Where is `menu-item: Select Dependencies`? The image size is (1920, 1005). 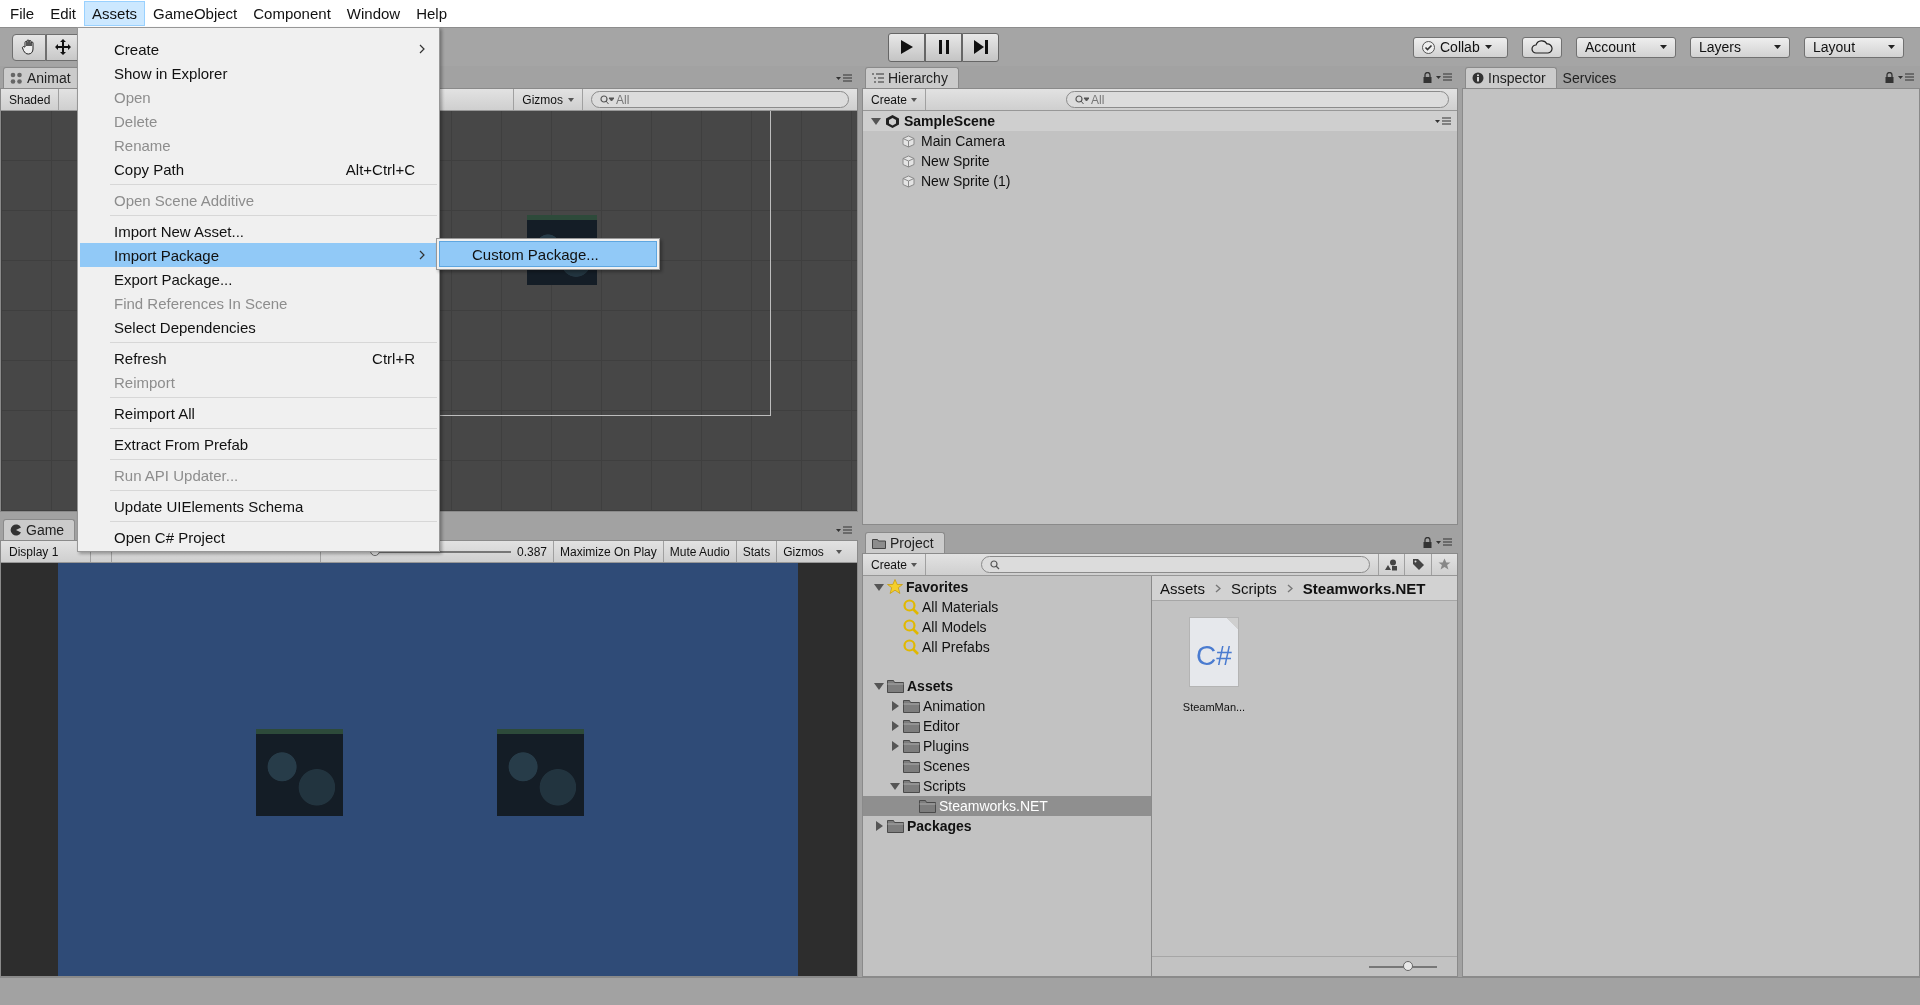 menu-item: Select Dependencies is located at coordinates (258, 327).